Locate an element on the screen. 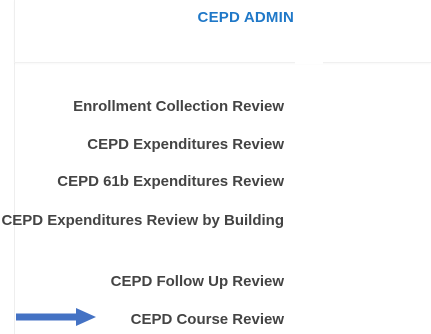 Image resolution: width=431 pixels, height=334 pixels. brand-title: CEPD ADMIN is located at coordinates (147, 17).